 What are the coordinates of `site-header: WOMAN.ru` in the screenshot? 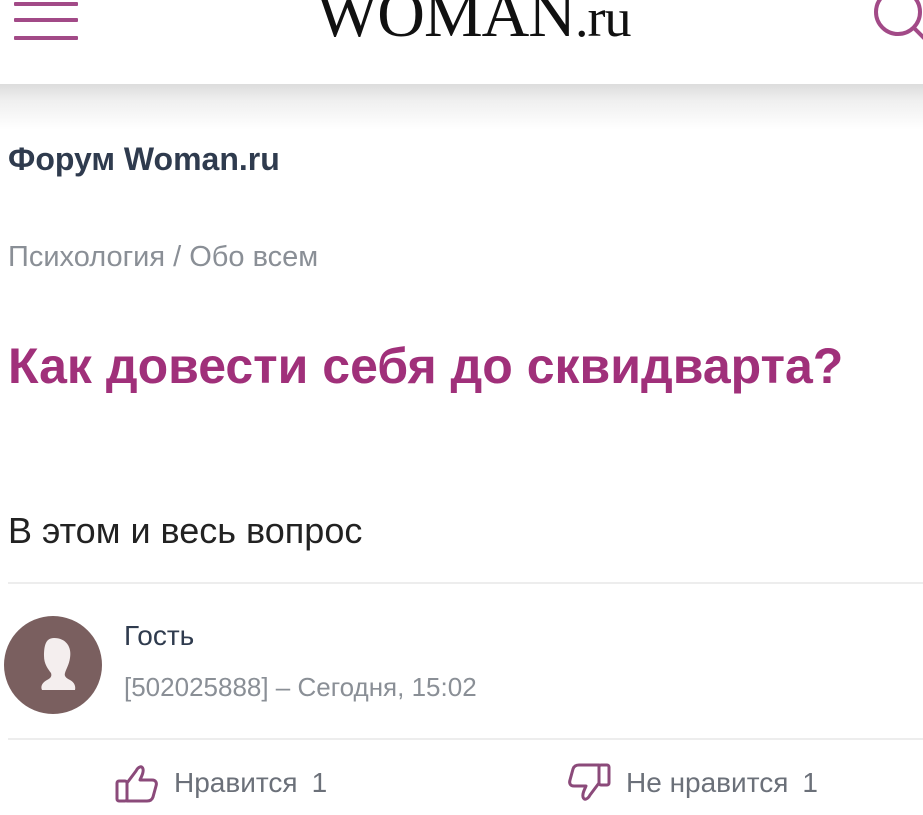 It's located at (461, 42).